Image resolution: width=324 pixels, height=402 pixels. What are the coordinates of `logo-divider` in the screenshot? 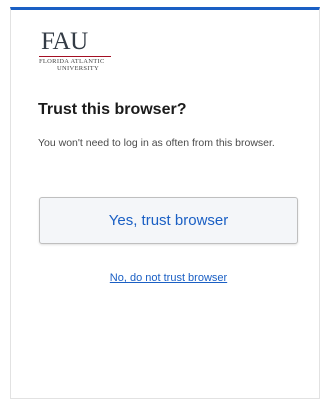 It's located at (75, 56).